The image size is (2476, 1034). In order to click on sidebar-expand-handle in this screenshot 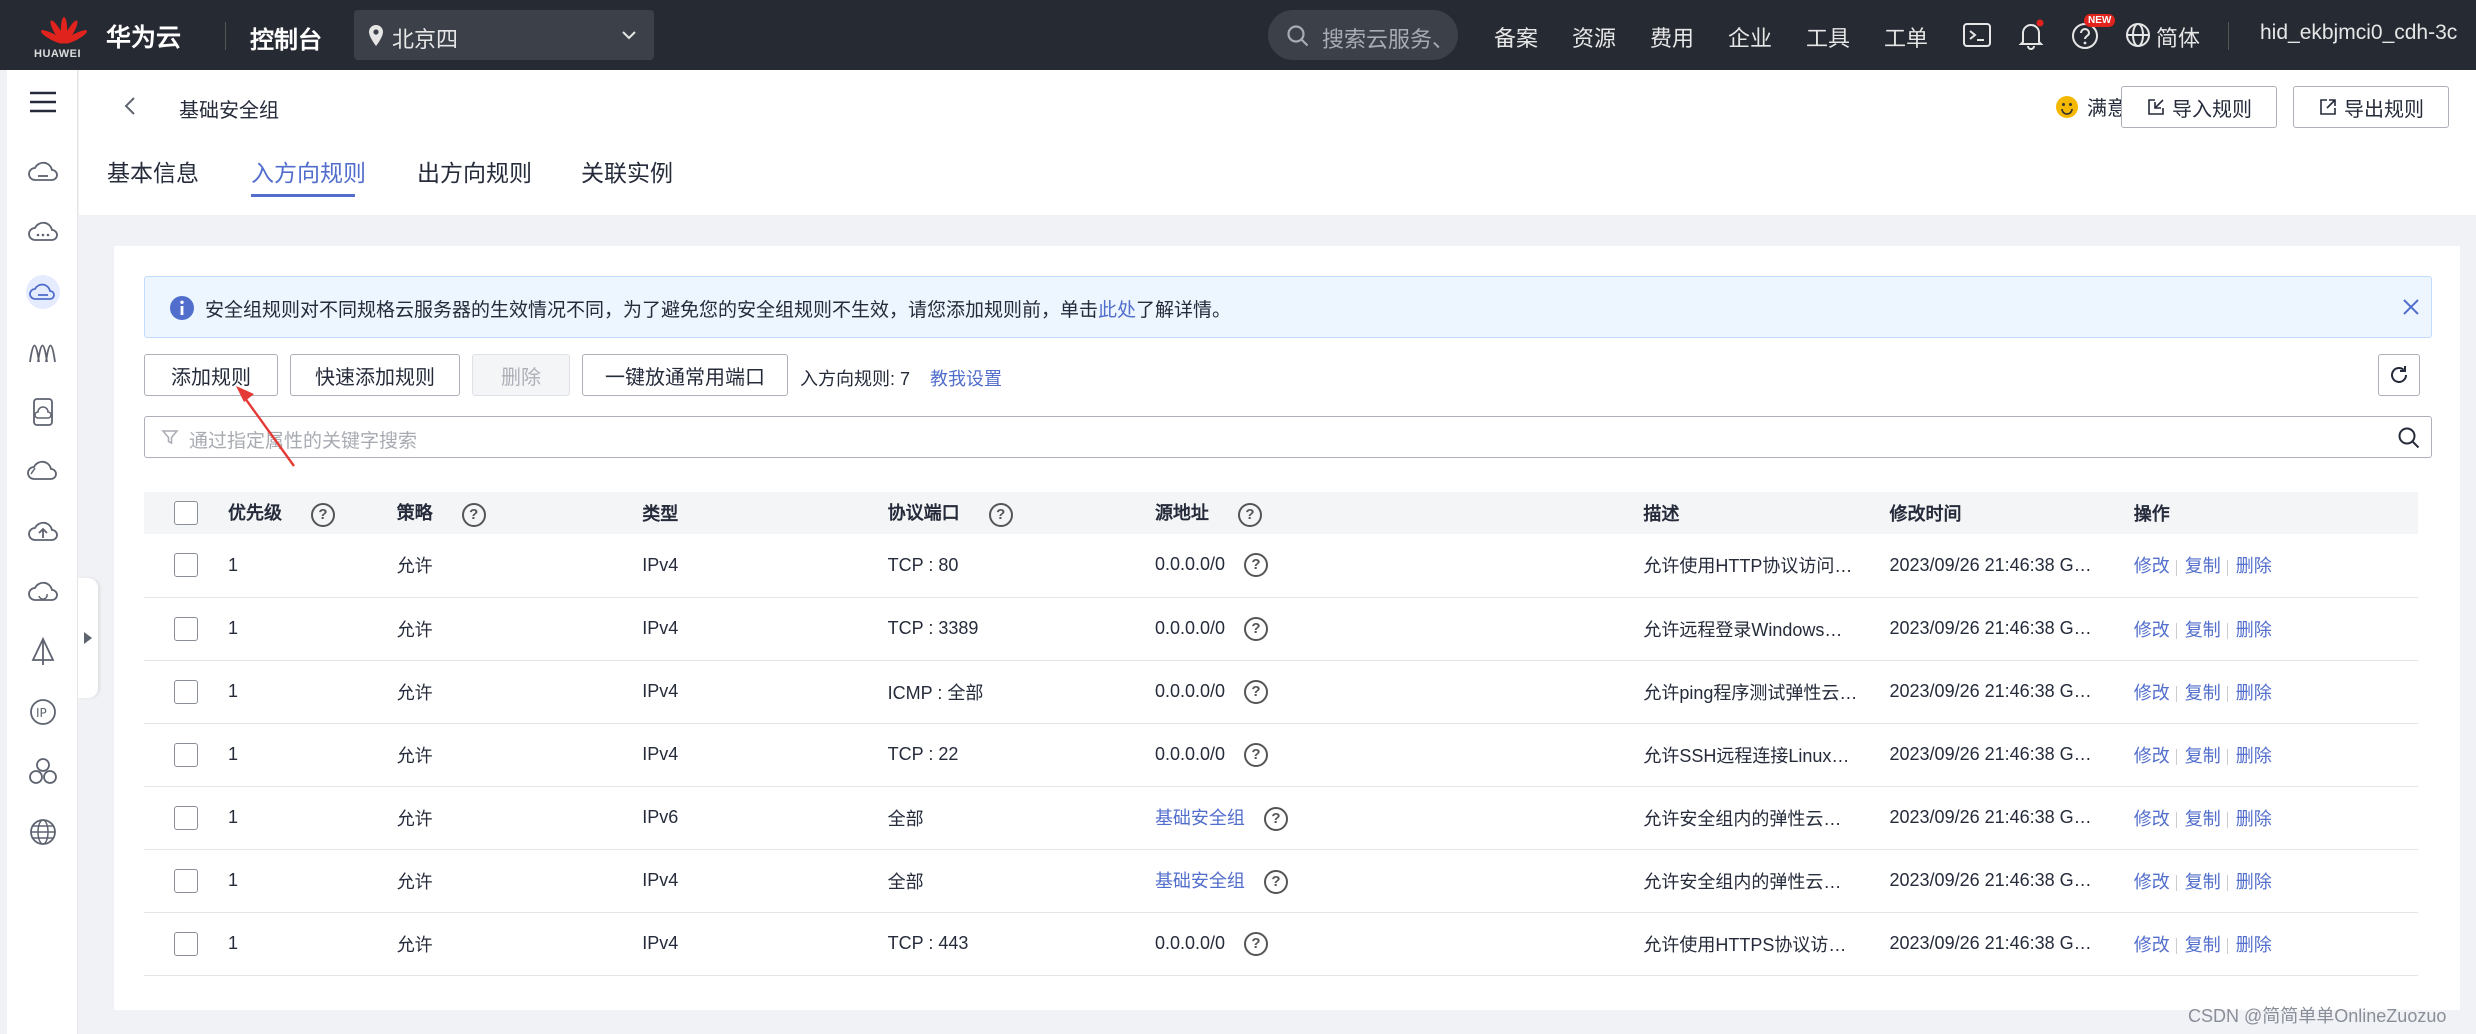, I will do `click(88, 638)`.